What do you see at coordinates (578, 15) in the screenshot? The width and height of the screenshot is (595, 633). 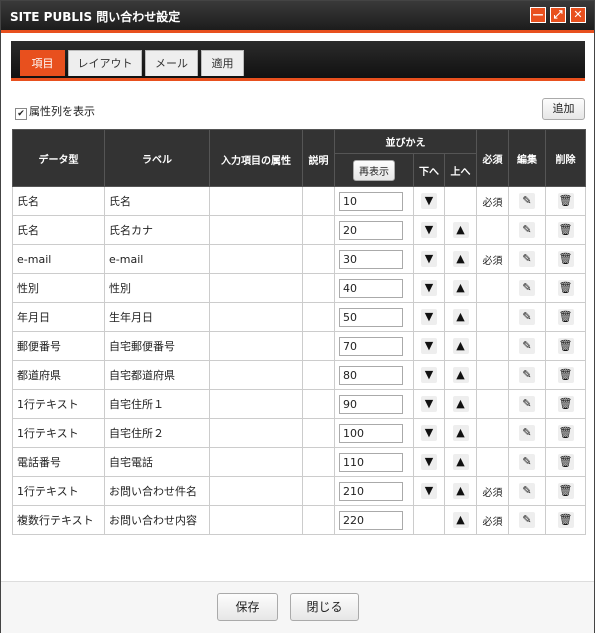 I see `close-window-button: ✕` at bounding box center [578, 15].